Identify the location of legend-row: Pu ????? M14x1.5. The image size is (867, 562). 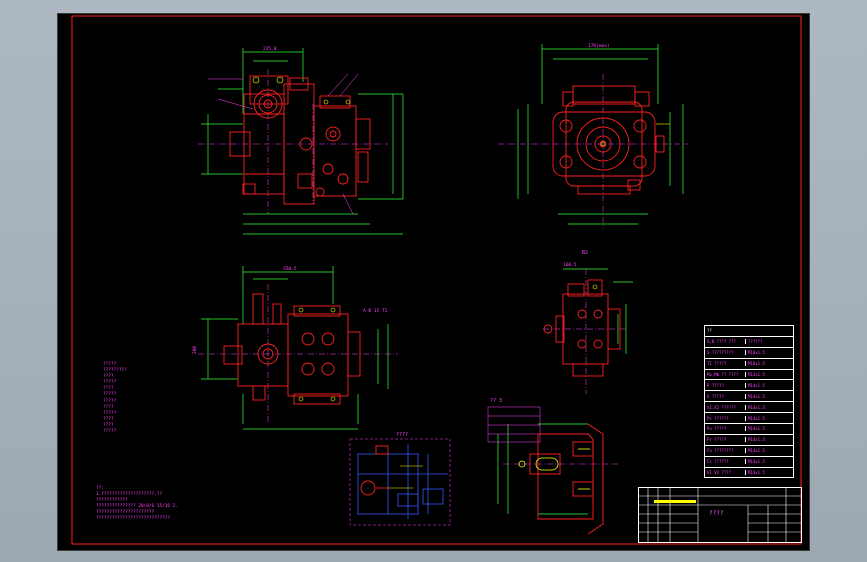
(749, 429).